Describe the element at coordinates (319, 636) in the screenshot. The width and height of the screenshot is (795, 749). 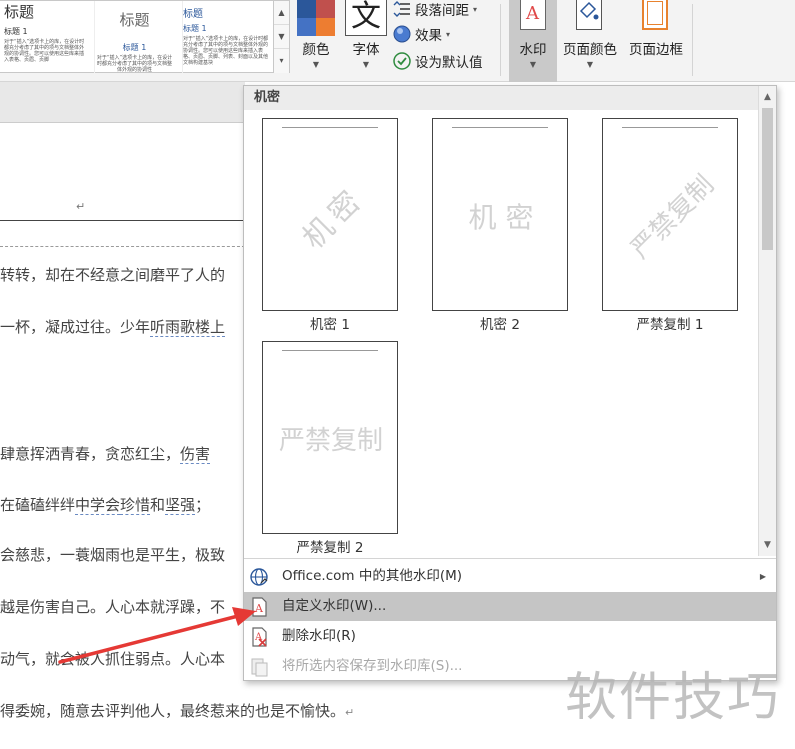
I see `menu-item-label: 删除水印(R)` at that location.